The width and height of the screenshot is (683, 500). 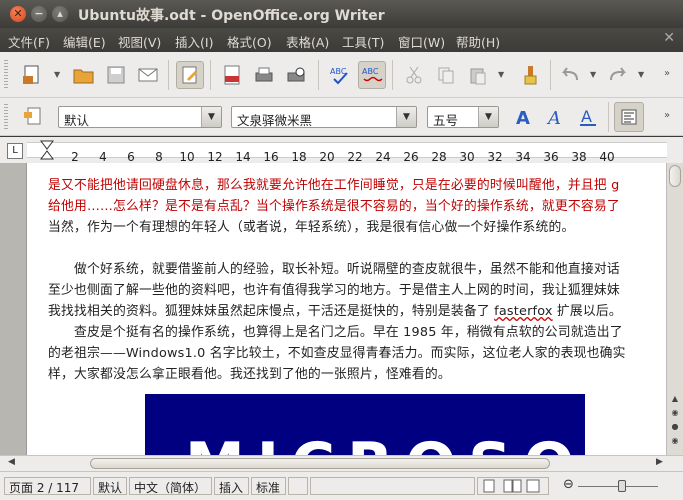 I want to click on text-segment: 我找找相关的资料。狐狸妹妹虽然起床慢点，干活还是挺快的，特别是装备了, so click(x=271, y=311).